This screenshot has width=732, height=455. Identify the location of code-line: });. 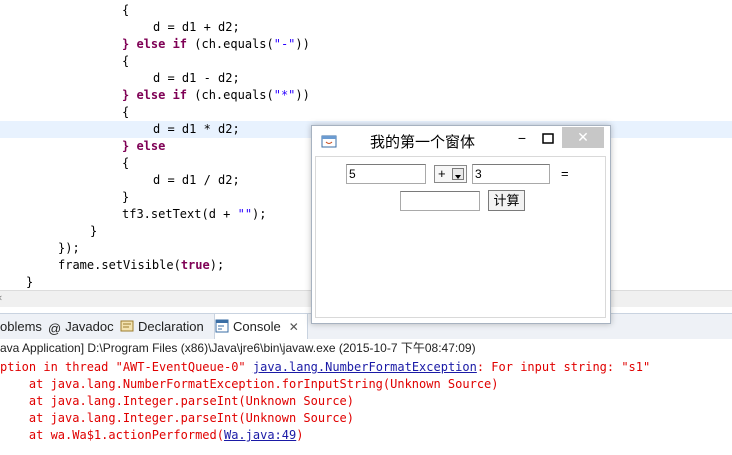
(69, 248).